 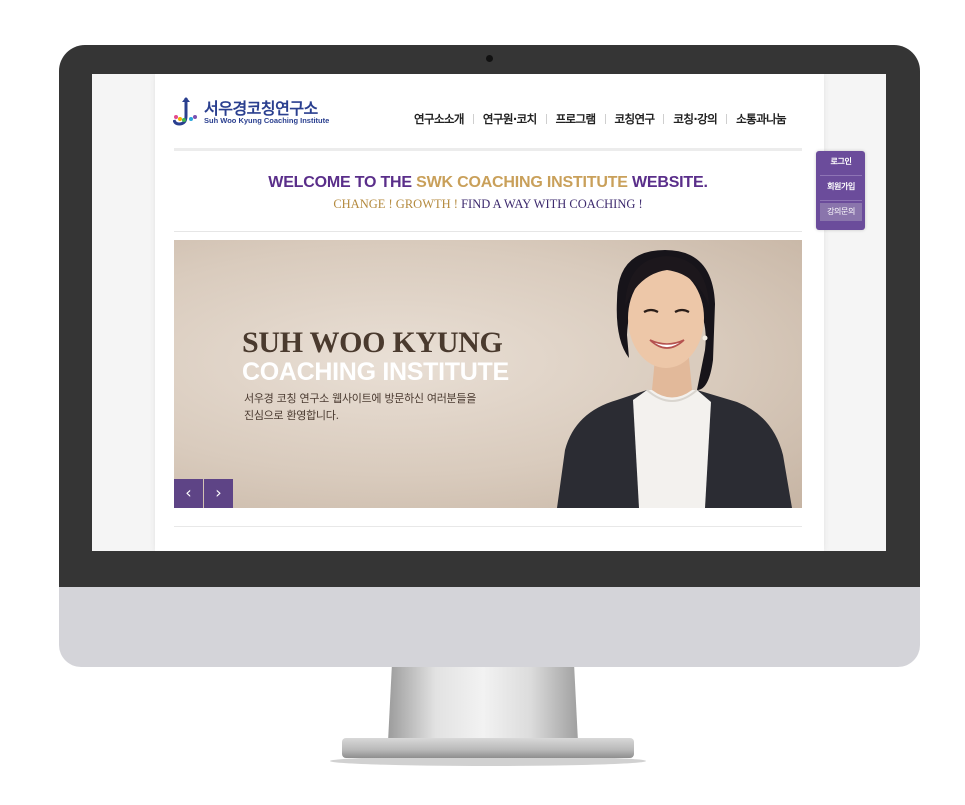 What do you see at coordinates (552, 204) in the screenshot?
I see `tagline-text-2: FIND A WAY WITH COACHING !` at bounding box center [552, 204].